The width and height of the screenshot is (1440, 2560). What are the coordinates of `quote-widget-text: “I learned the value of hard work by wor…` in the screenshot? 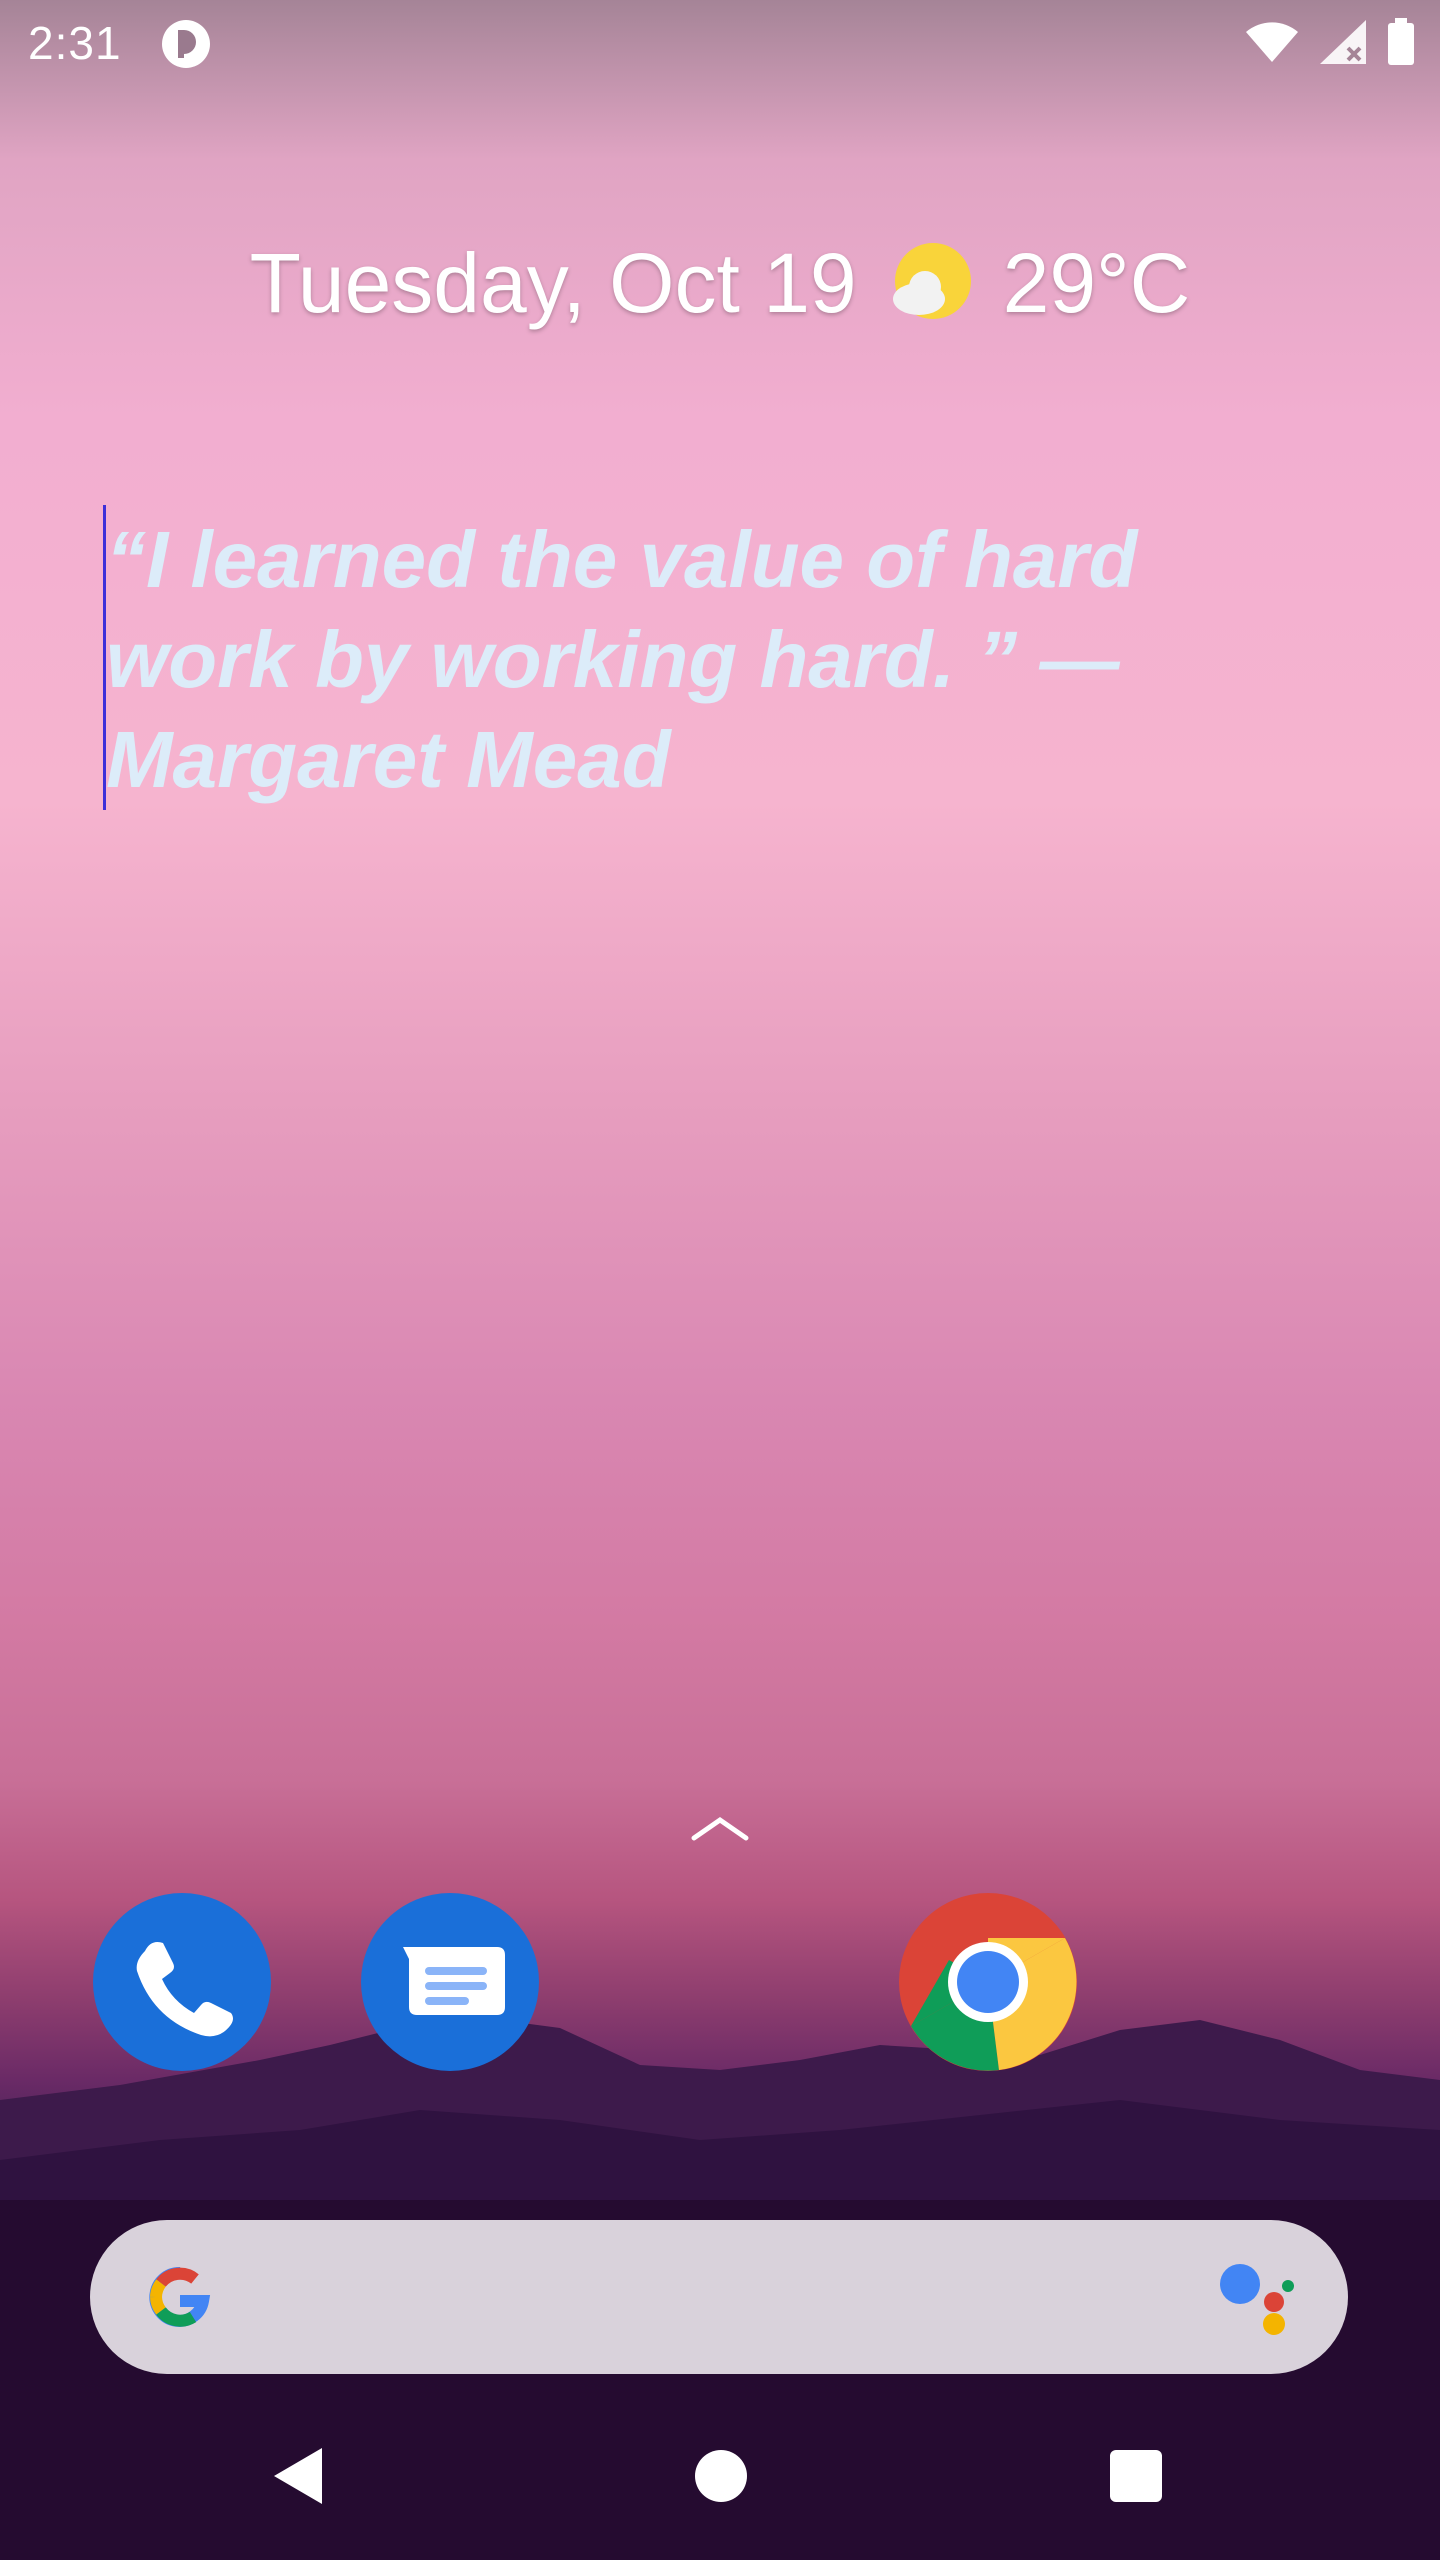 It's located at (721, 660).